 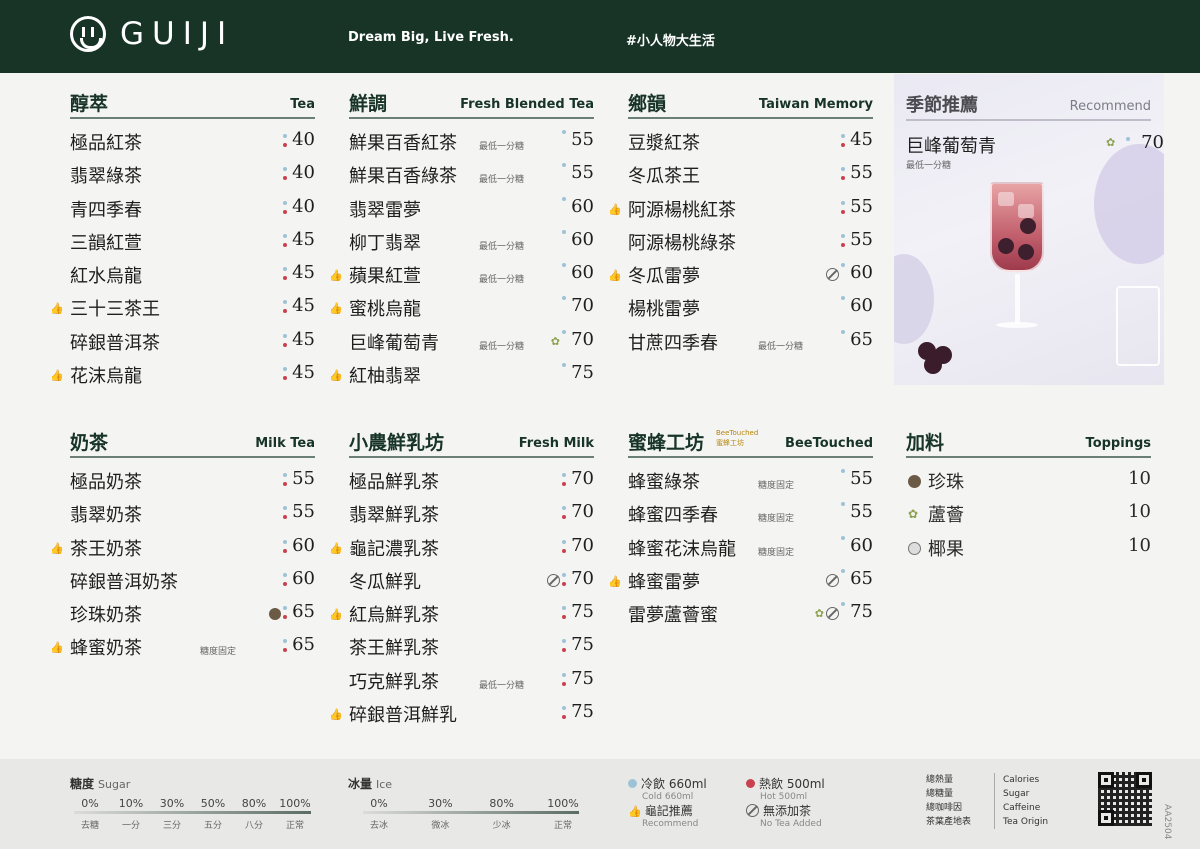 I want to click on recommend-item-note: 最低一分糖, so click(x=929, y=166).